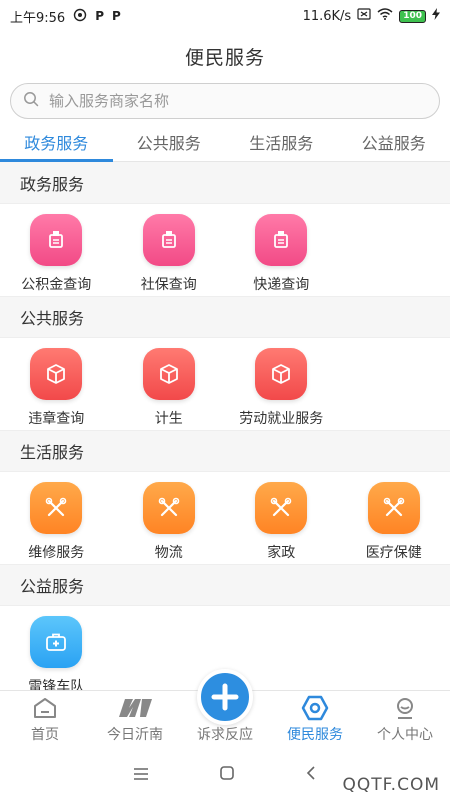 The height and width of the screenshot is (800, 450). Describe the element at coordinates (315, 735) in the screenshot. I see `nav-label: 便民服务` at that location.